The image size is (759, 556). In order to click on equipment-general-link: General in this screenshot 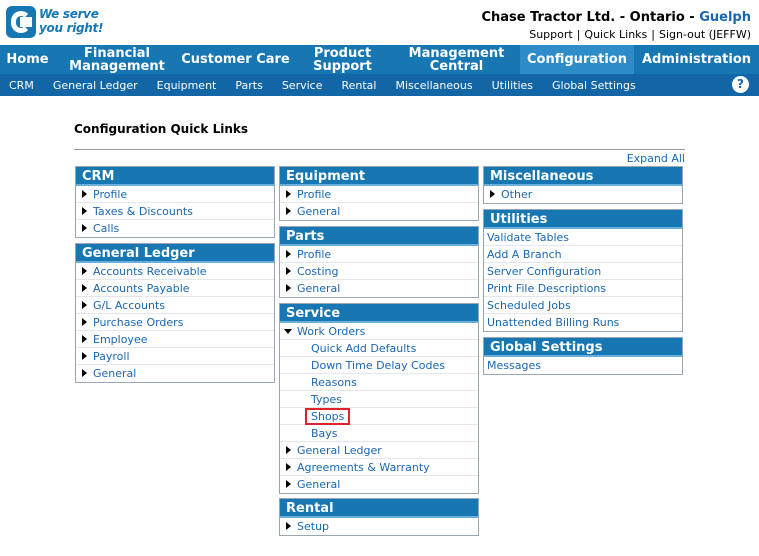, I will do `click(379, 211)`.